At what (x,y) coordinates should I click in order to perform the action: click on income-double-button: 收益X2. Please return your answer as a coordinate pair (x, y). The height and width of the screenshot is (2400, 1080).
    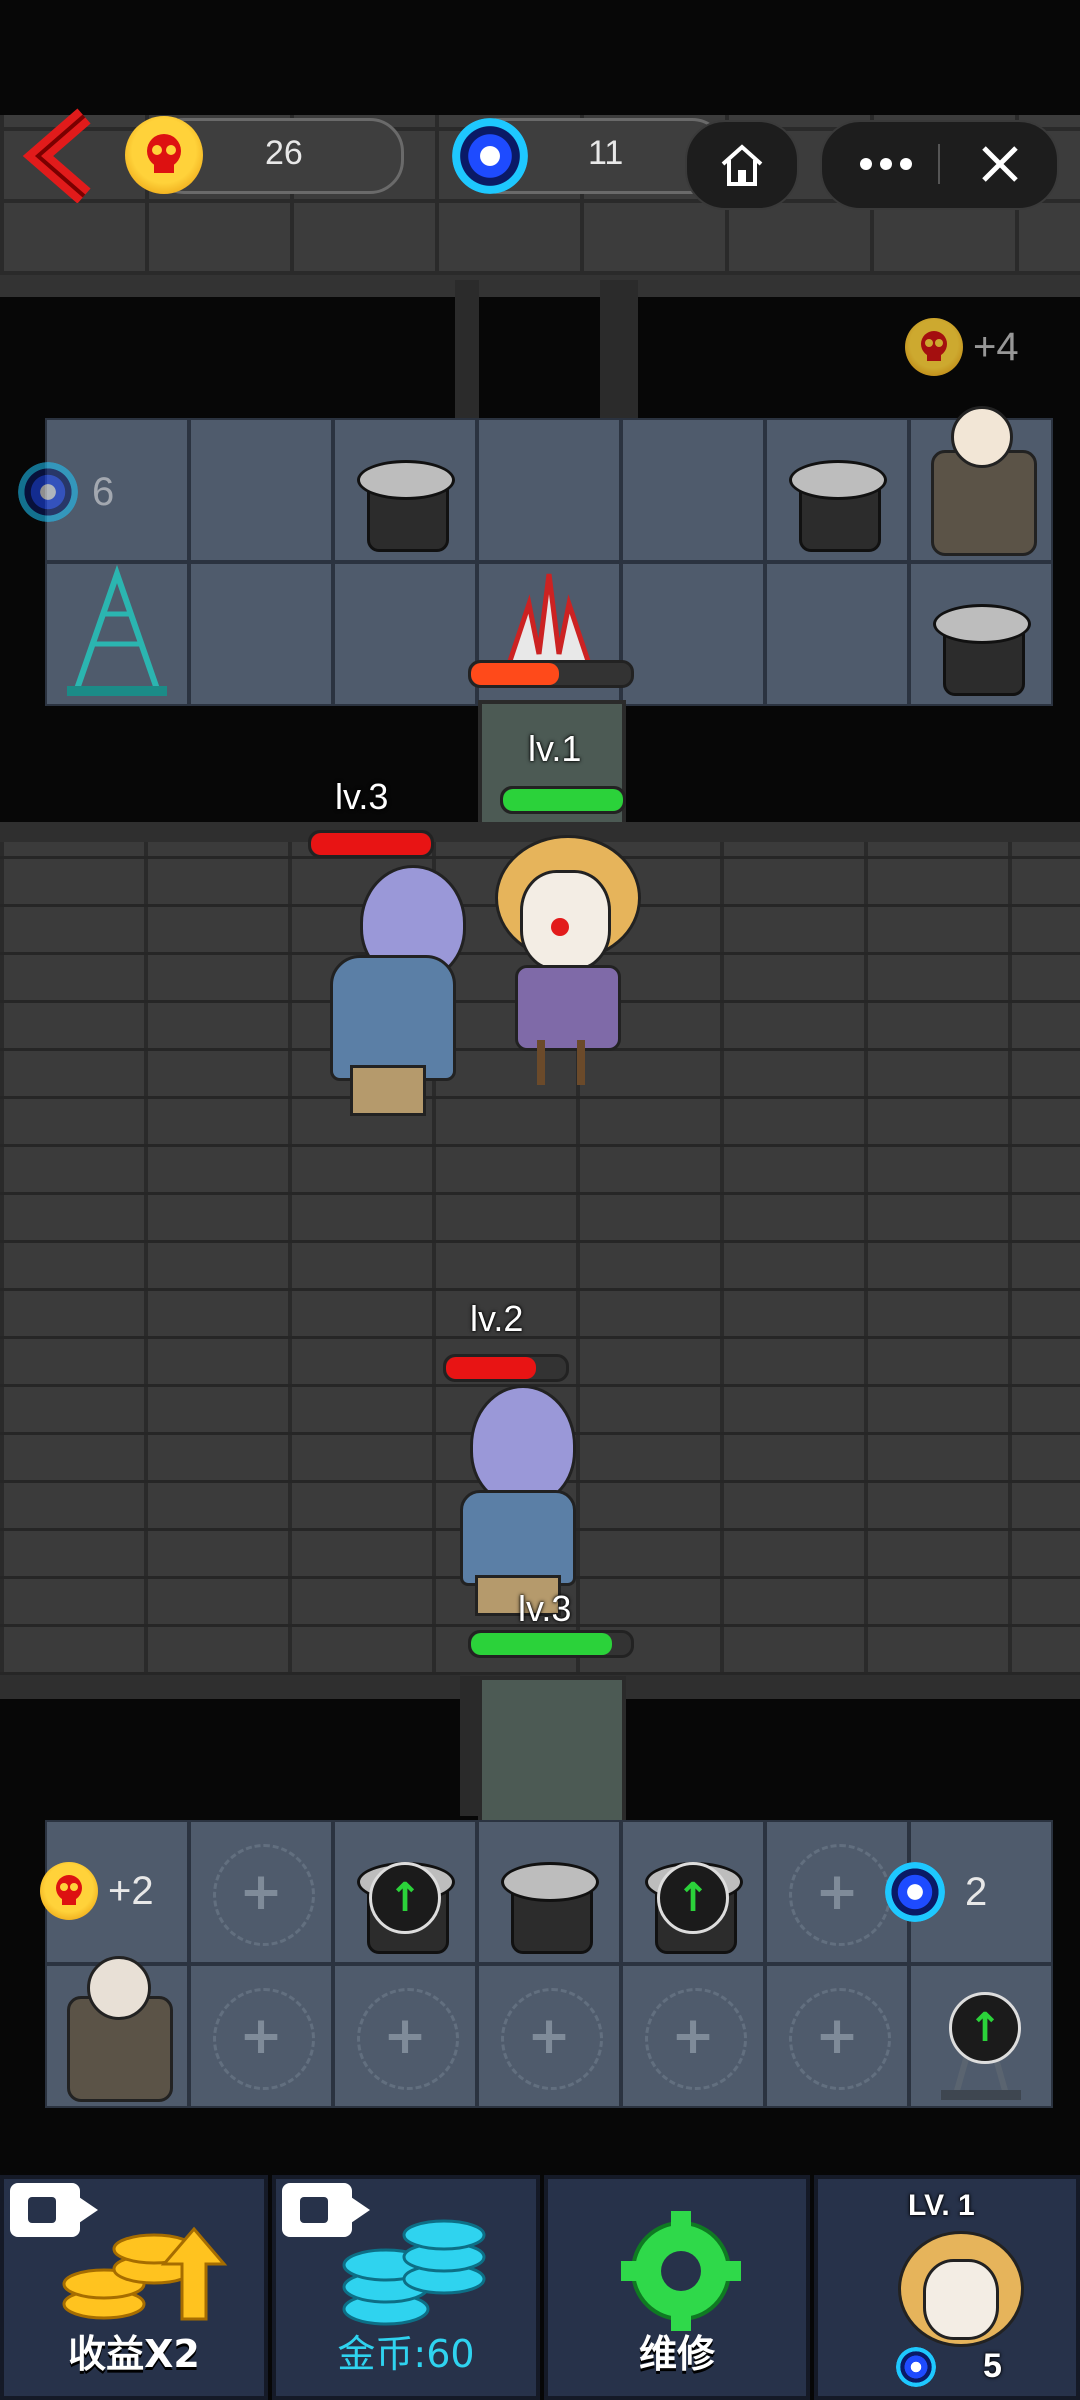
    Looking at the image, I should click on (134, 2287).